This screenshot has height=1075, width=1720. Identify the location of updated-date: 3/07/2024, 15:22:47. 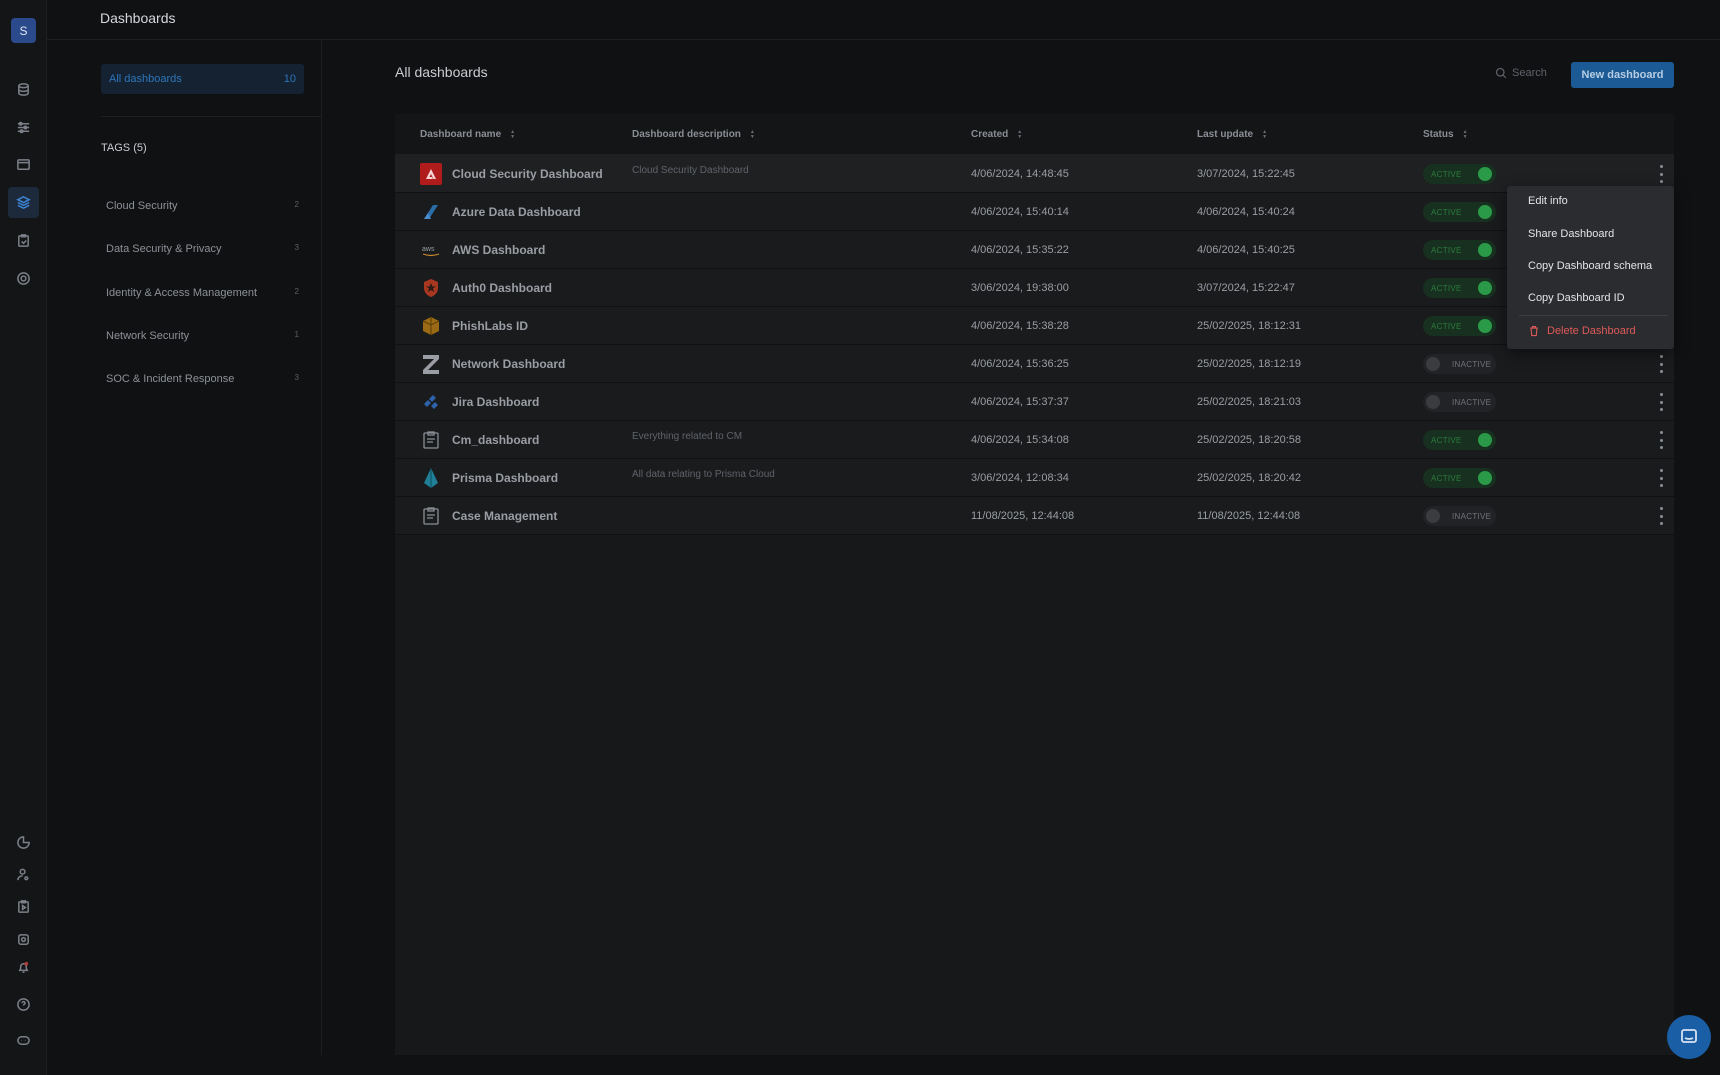
(1246, 288).